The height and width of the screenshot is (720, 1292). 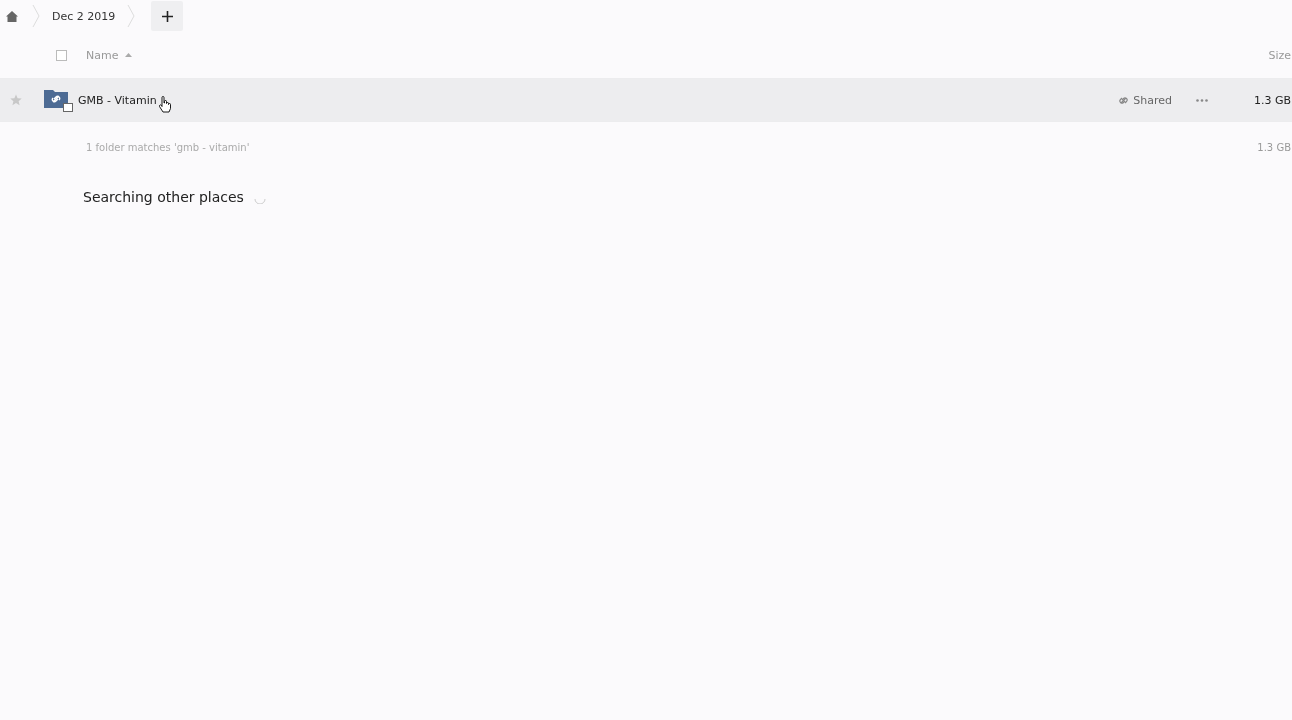 I want to click on add-button, so click(x=167, y=16).